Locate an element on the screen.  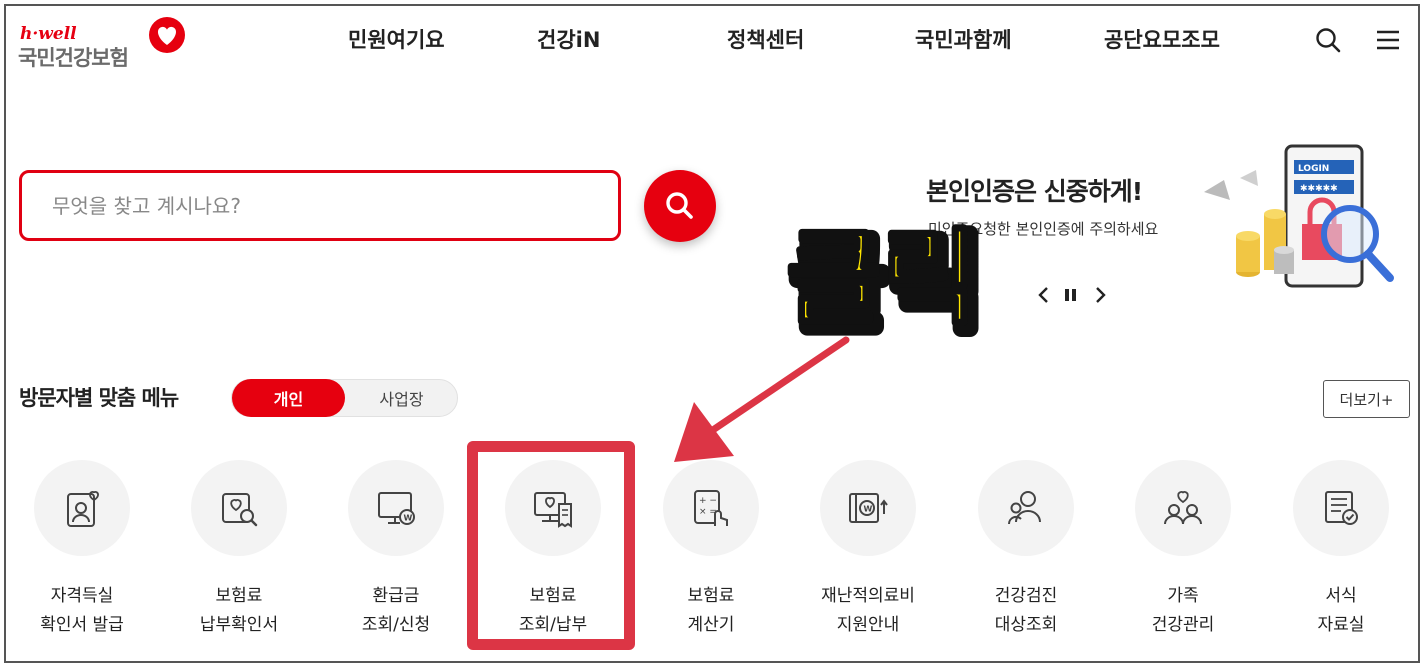
menu-label-line1: 환급금 is located at coordinates (396, 596).